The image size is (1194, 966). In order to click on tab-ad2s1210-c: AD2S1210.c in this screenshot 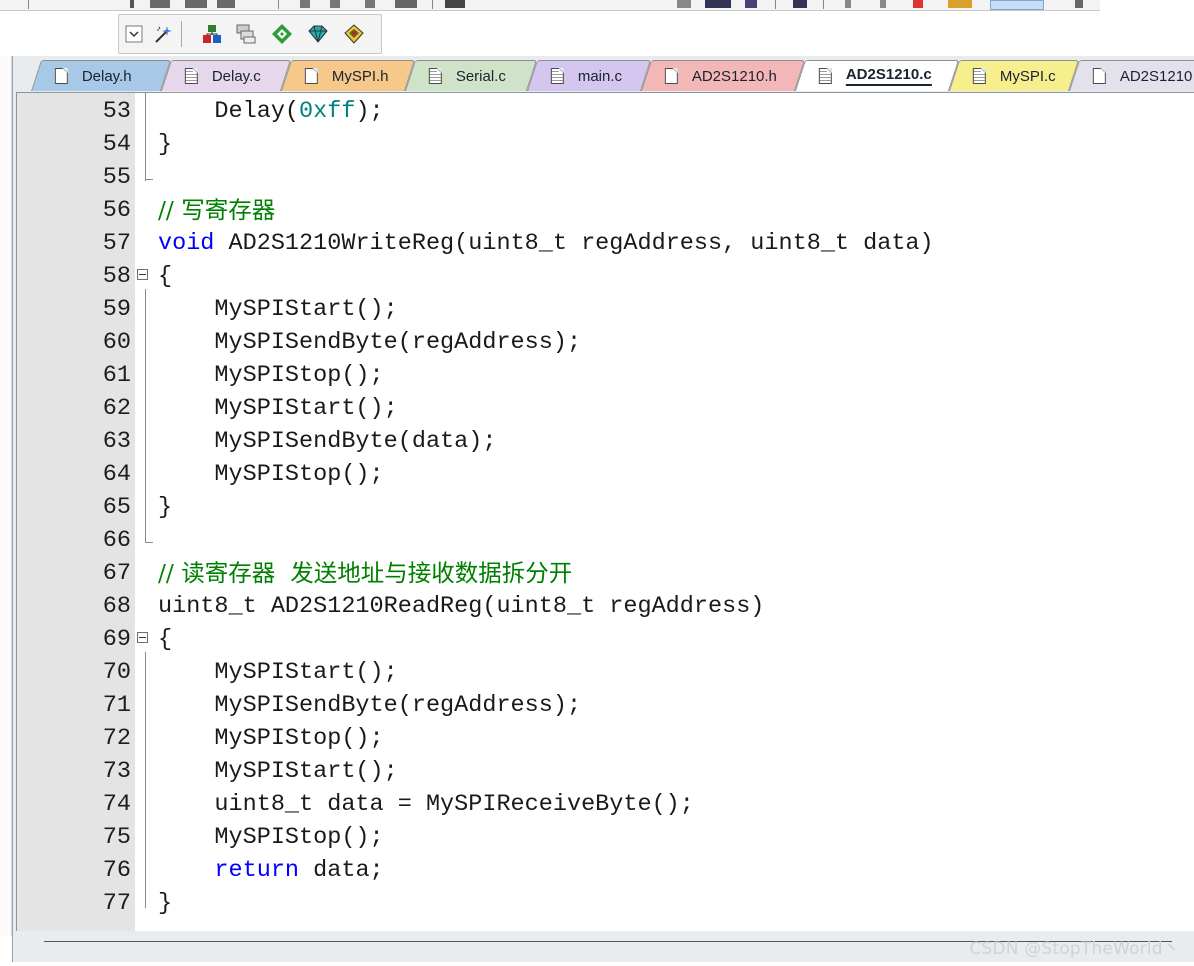, I will do `click(877, 75)`.